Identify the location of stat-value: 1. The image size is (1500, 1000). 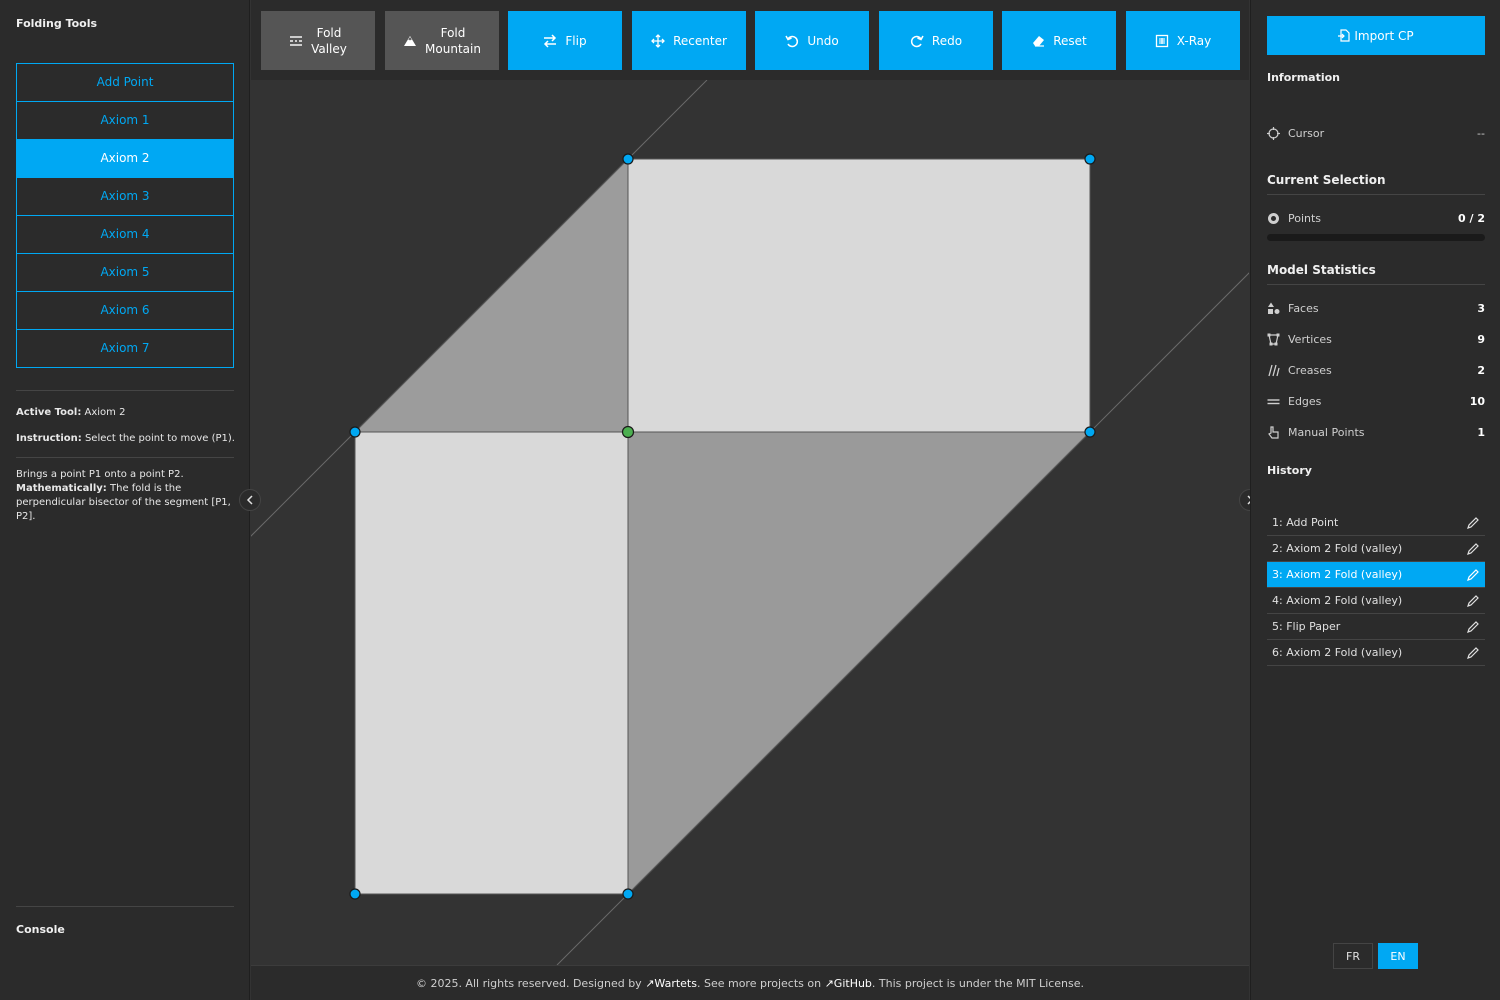
(1481, 432).